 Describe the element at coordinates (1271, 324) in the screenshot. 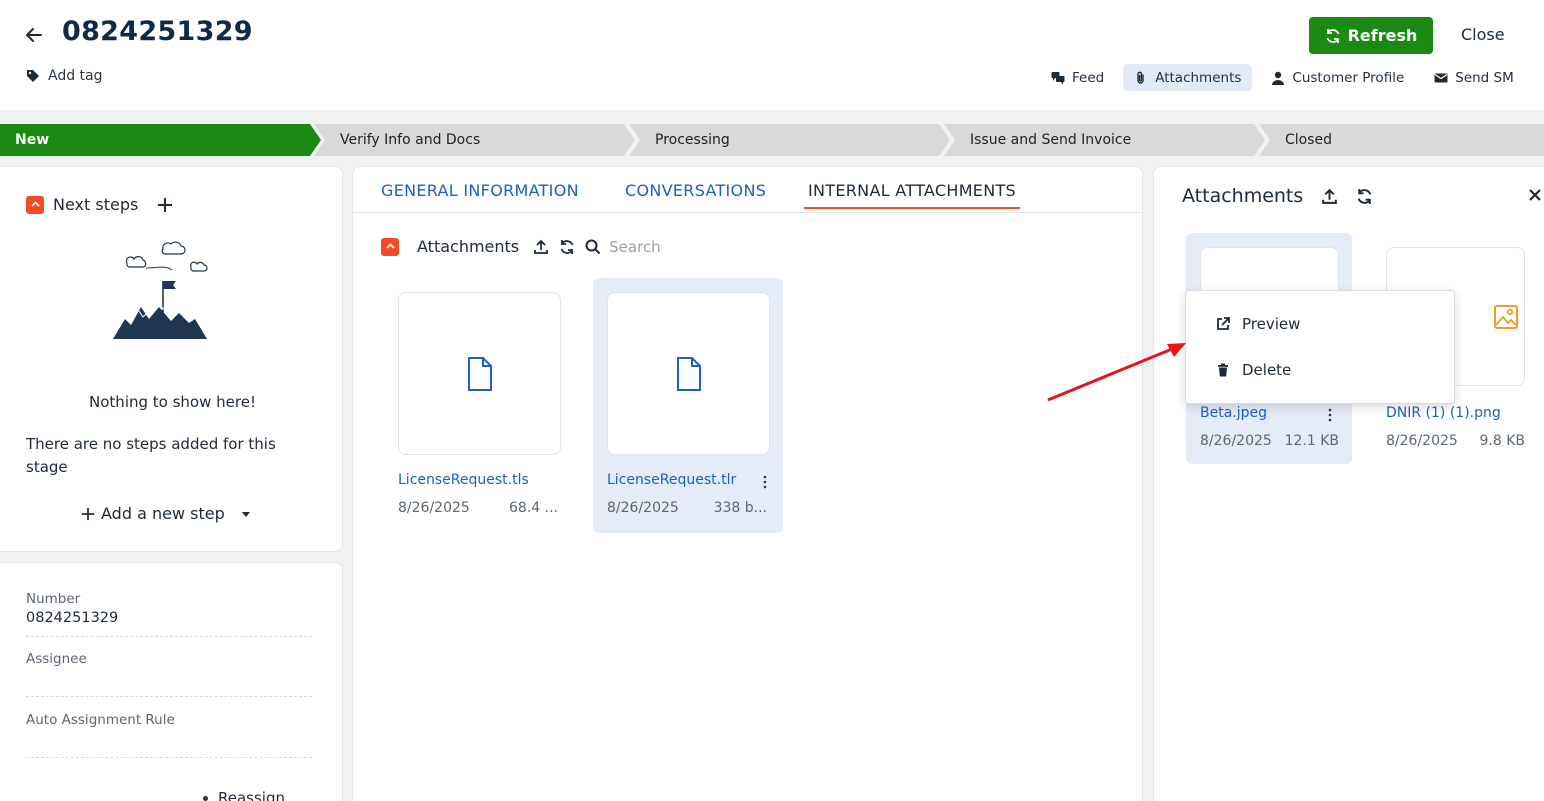

I see `menu-preview-label: Preview` at that location.